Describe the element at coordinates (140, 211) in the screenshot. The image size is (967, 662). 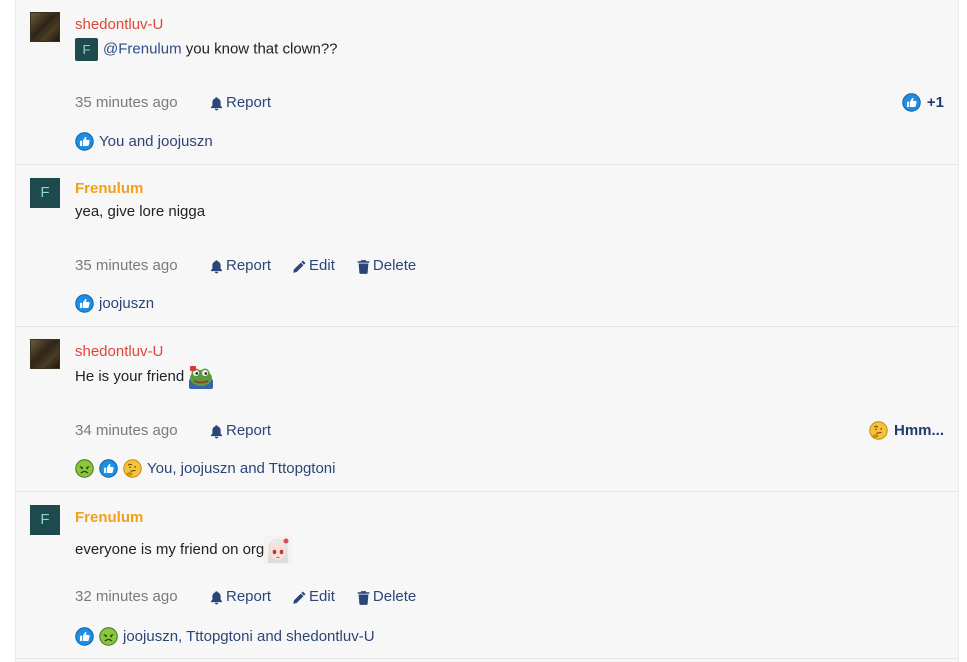
I see `comment-text: yea, give lore nigga` at that location.